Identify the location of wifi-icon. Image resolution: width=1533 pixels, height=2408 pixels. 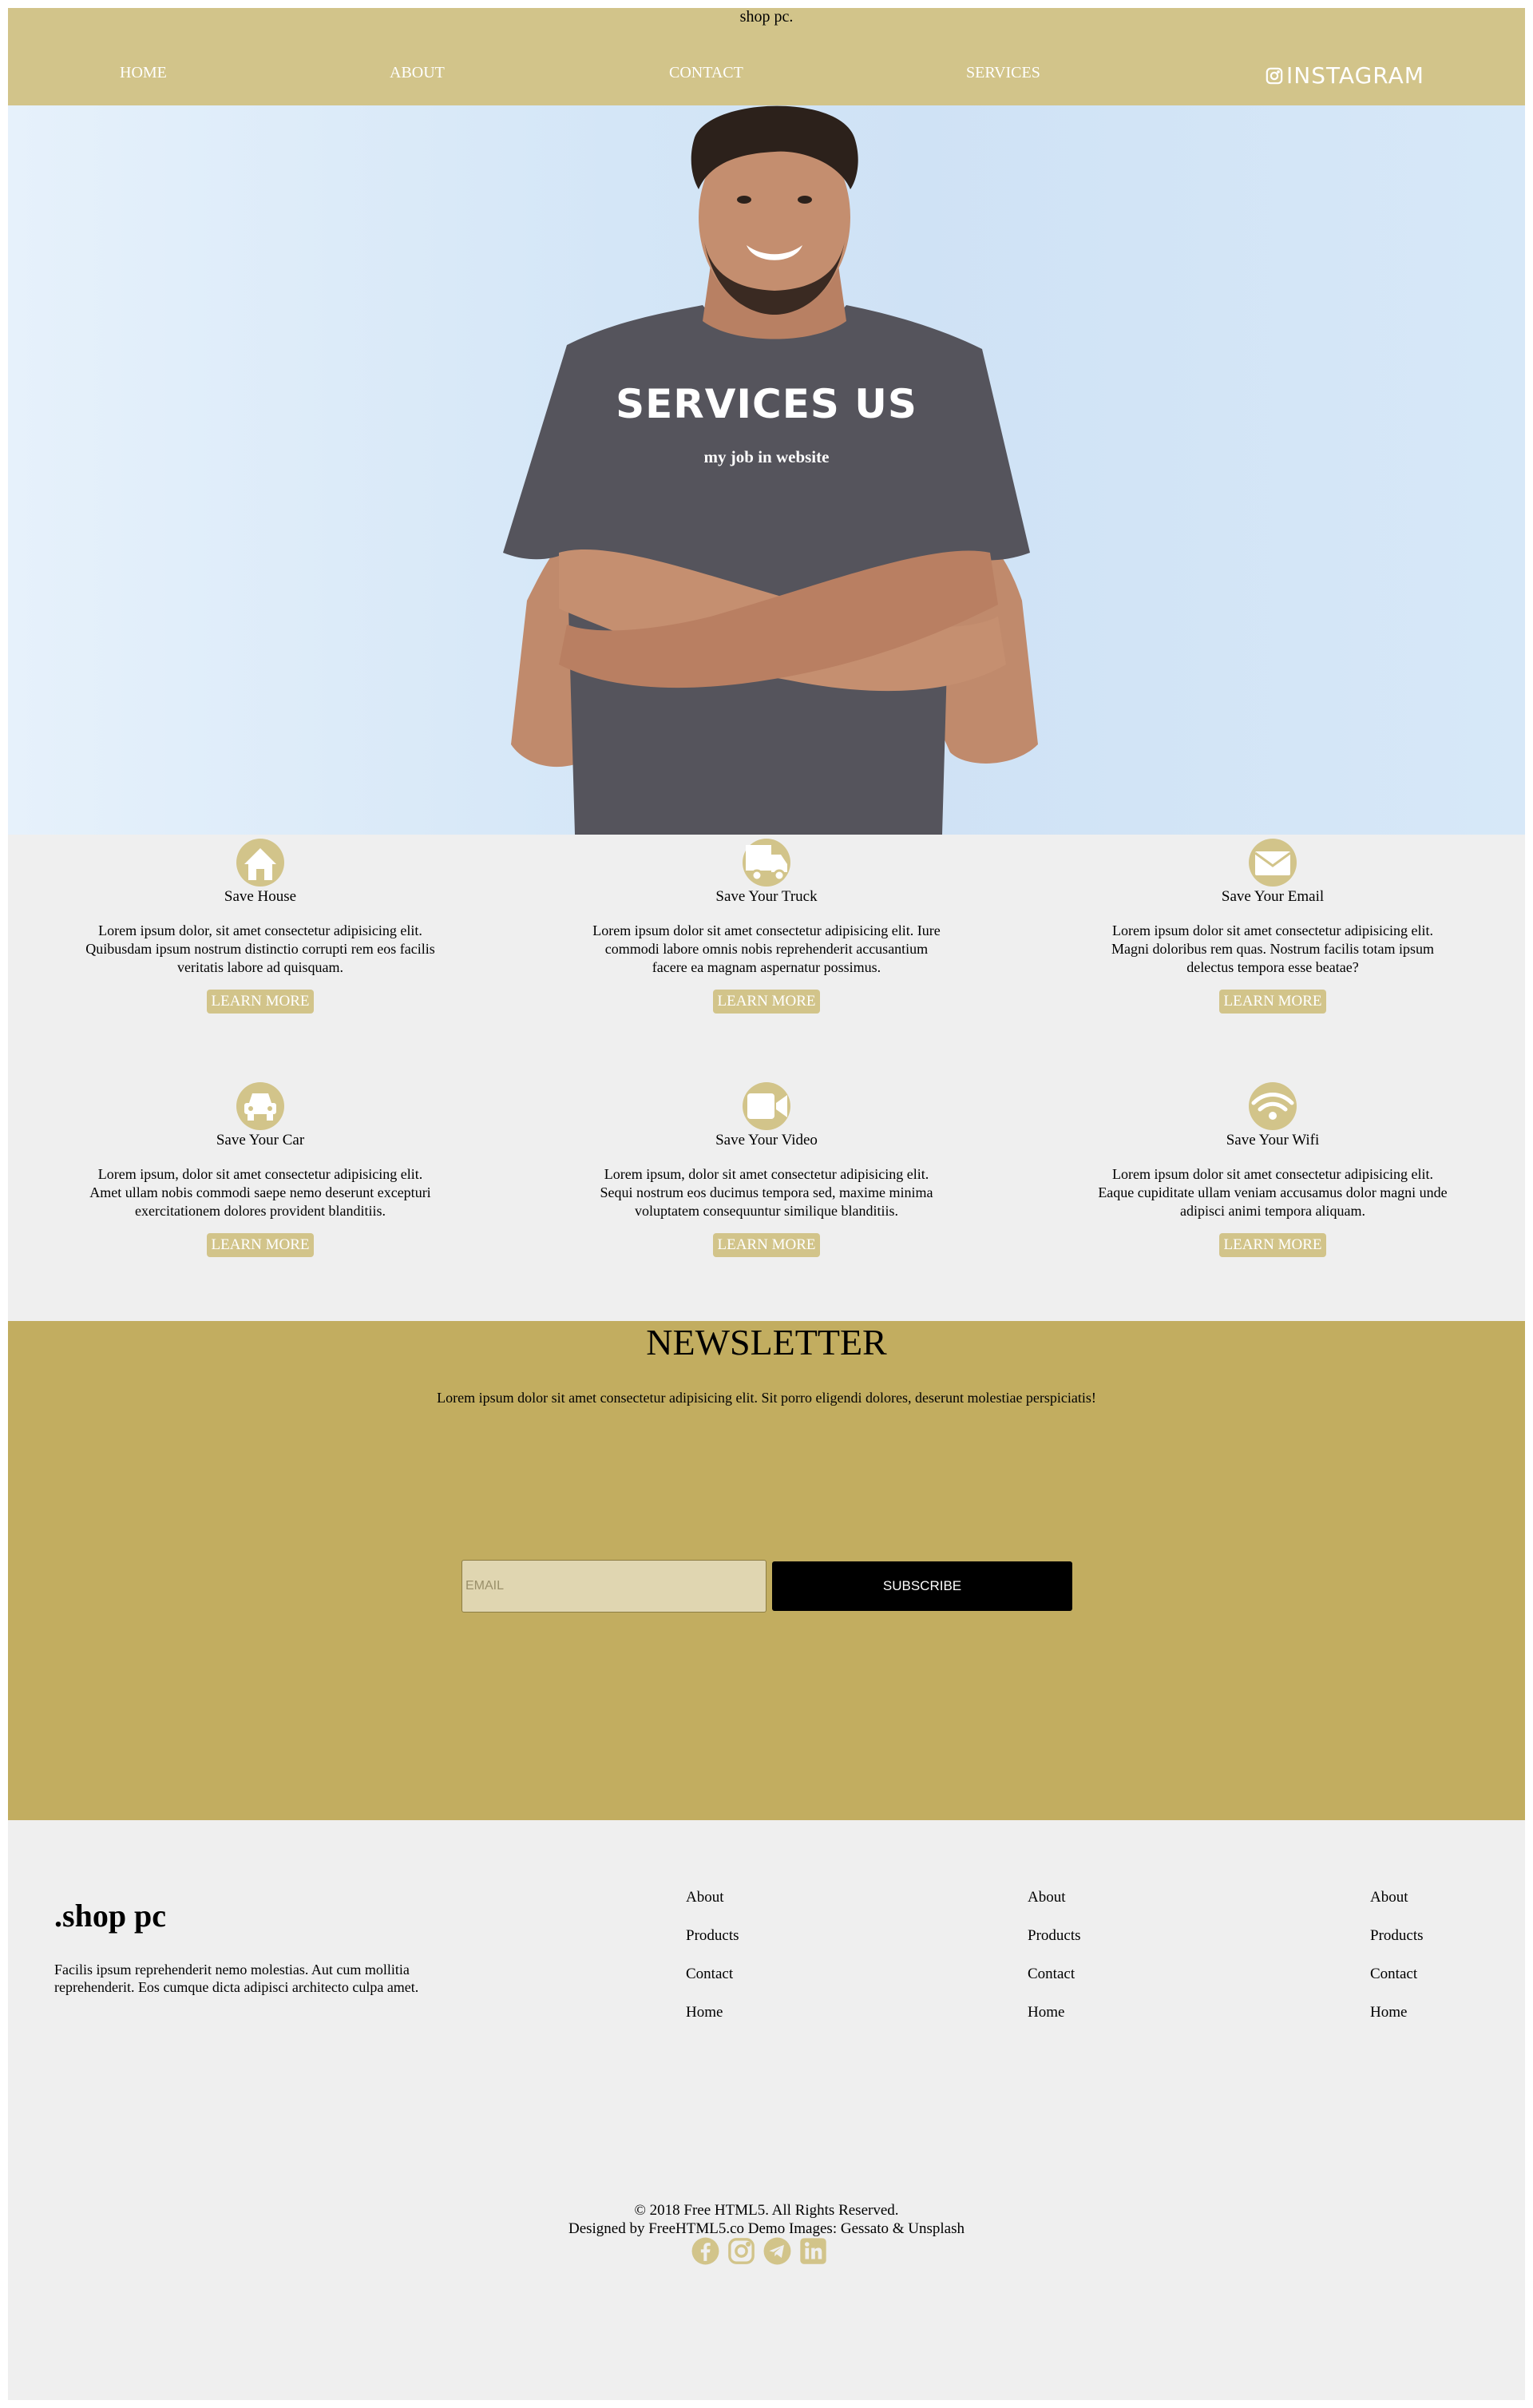
(1273, 1106).